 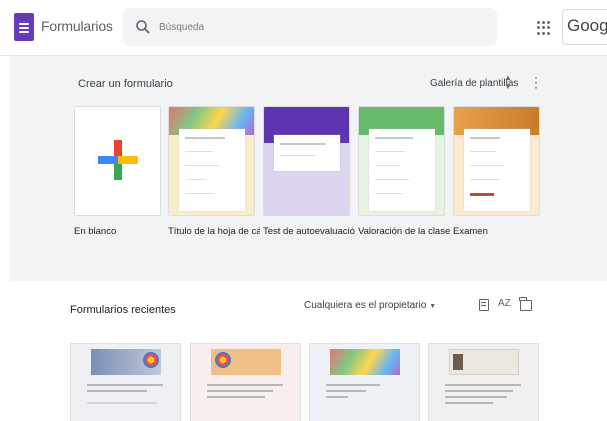 What do you see at coordinates (470, 231) in the screenshot?
I see `template-label-exam: Examen` at bounding box center [470, 231].